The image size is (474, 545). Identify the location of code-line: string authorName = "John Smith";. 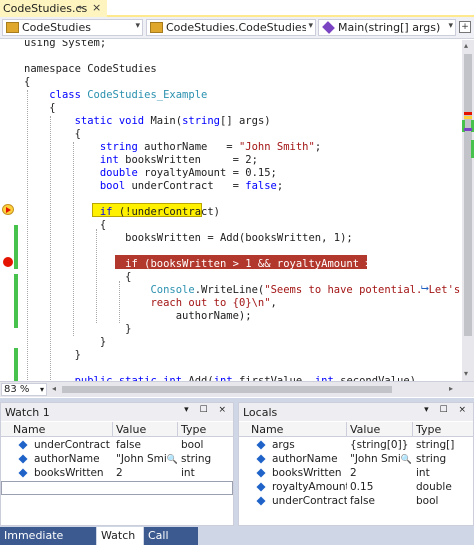
(172, 147).